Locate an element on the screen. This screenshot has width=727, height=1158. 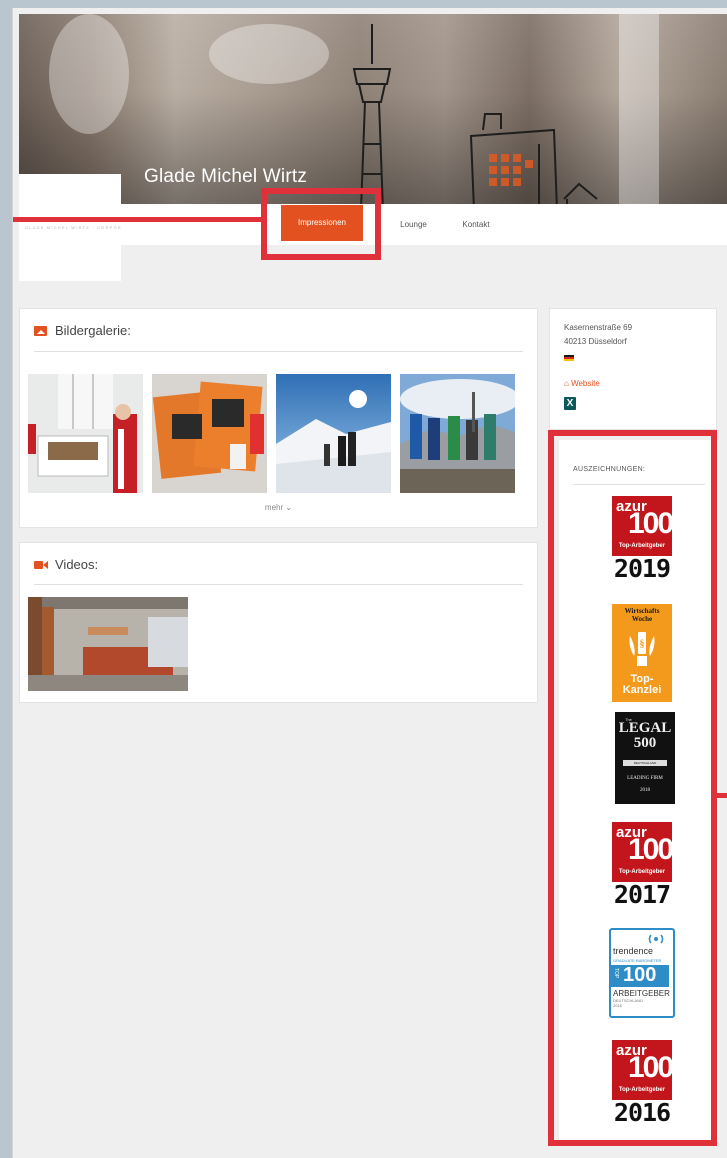
video-camera-icon is located at coordinates (41, 564).